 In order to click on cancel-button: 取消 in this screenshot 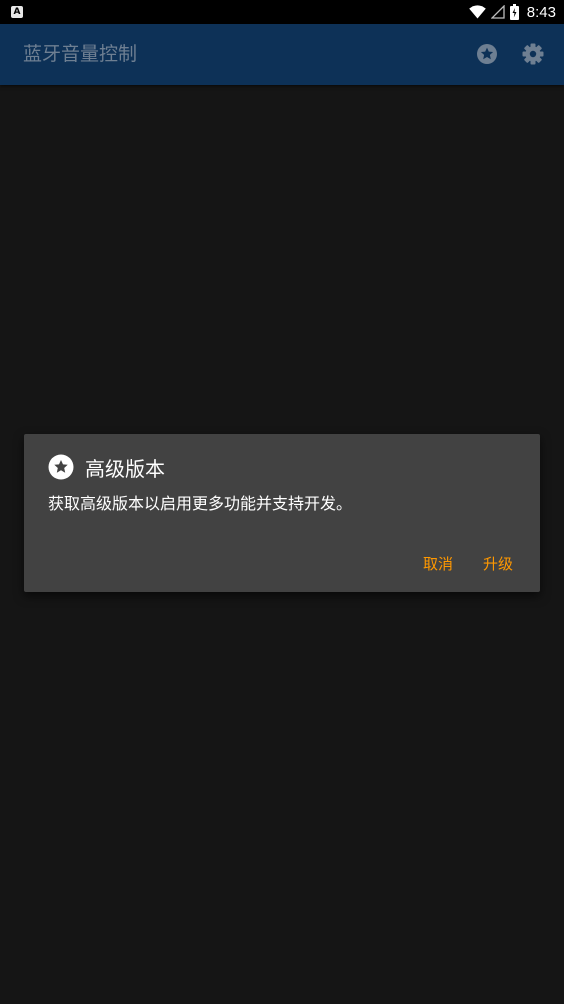, I will do `click(438, 564)`.